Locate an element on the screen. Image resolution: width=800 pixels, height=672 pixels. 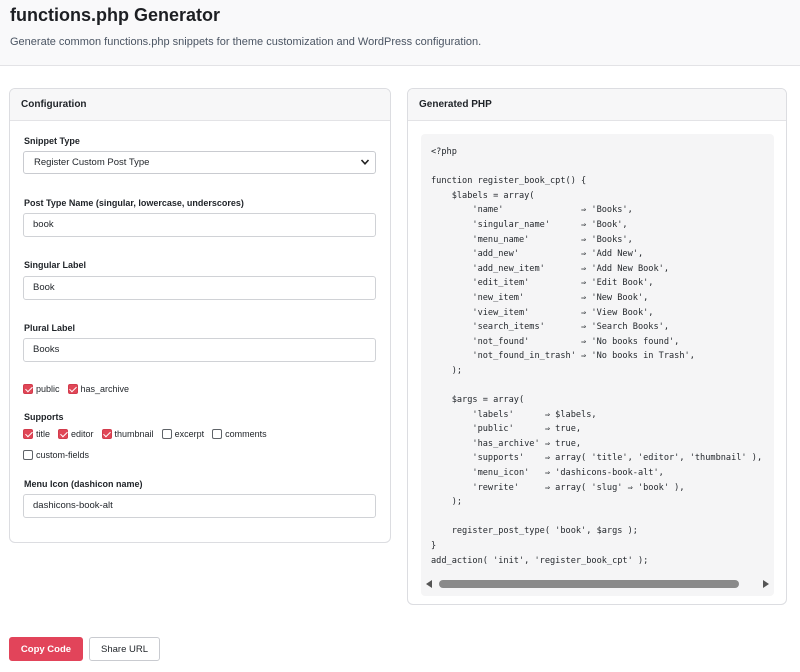
supports-editor-label: editor is located at coordinates (82, 434).